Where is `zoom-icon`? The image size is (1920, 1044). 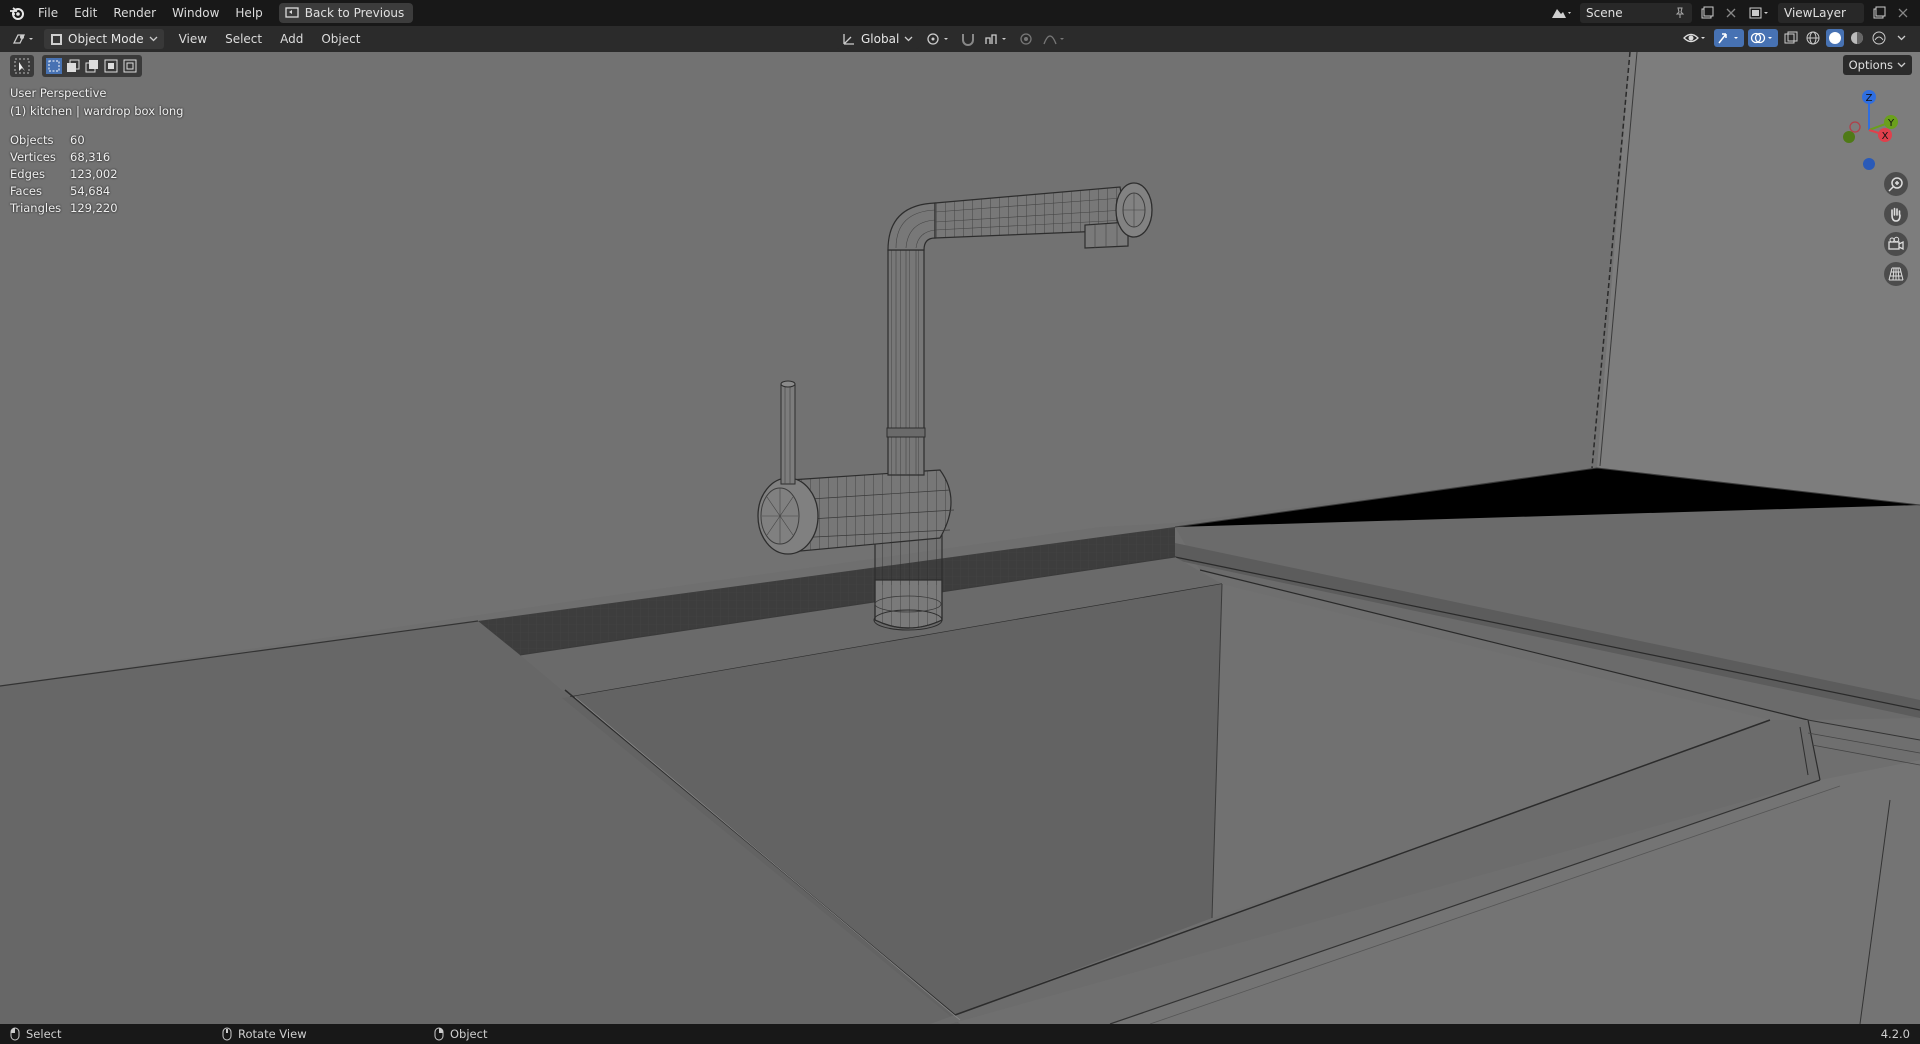 zoom-icon is located at coordinates (1895, 184).